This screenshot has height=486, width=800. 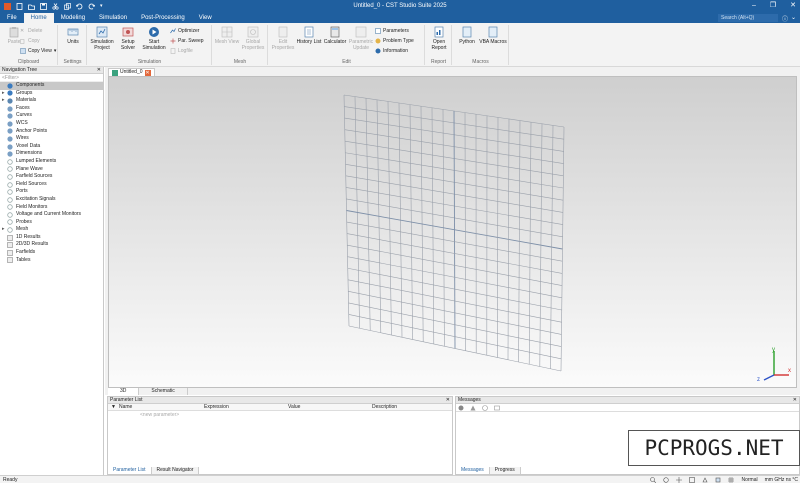 What do you see at coordinates (51, 253) in the screenshot?
I see `tree-item: Farfields` at bounding box center [51, 253].